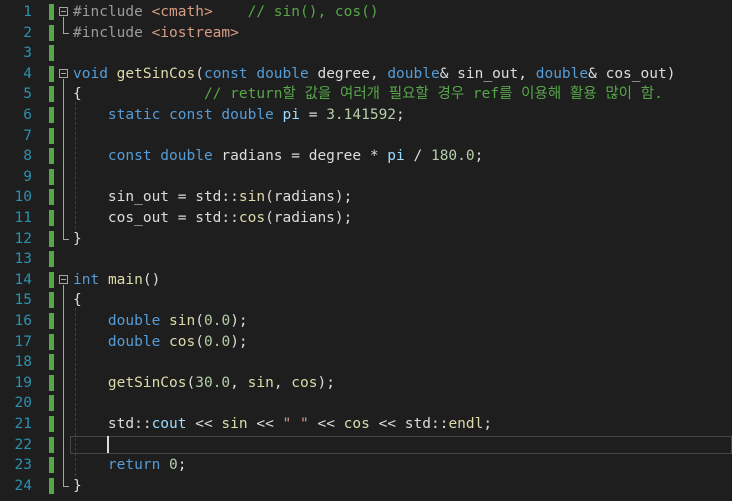  Describe the element at coordinates (169, 424) in the screenshot. I see `code-token: cout` at that location.